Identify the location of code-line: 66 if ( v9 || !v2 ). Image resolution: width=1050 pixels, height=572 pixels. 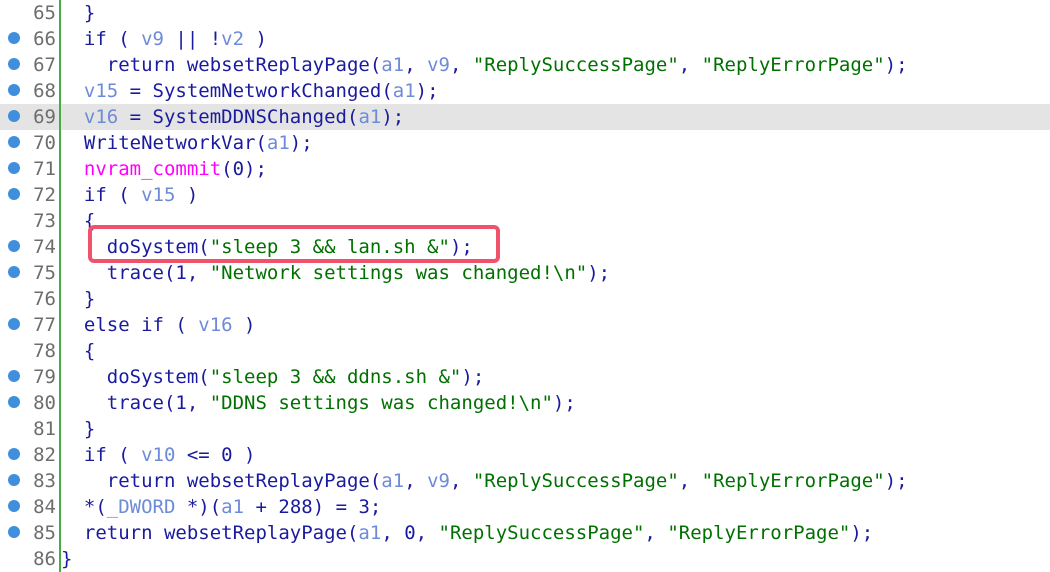
(525, 39).